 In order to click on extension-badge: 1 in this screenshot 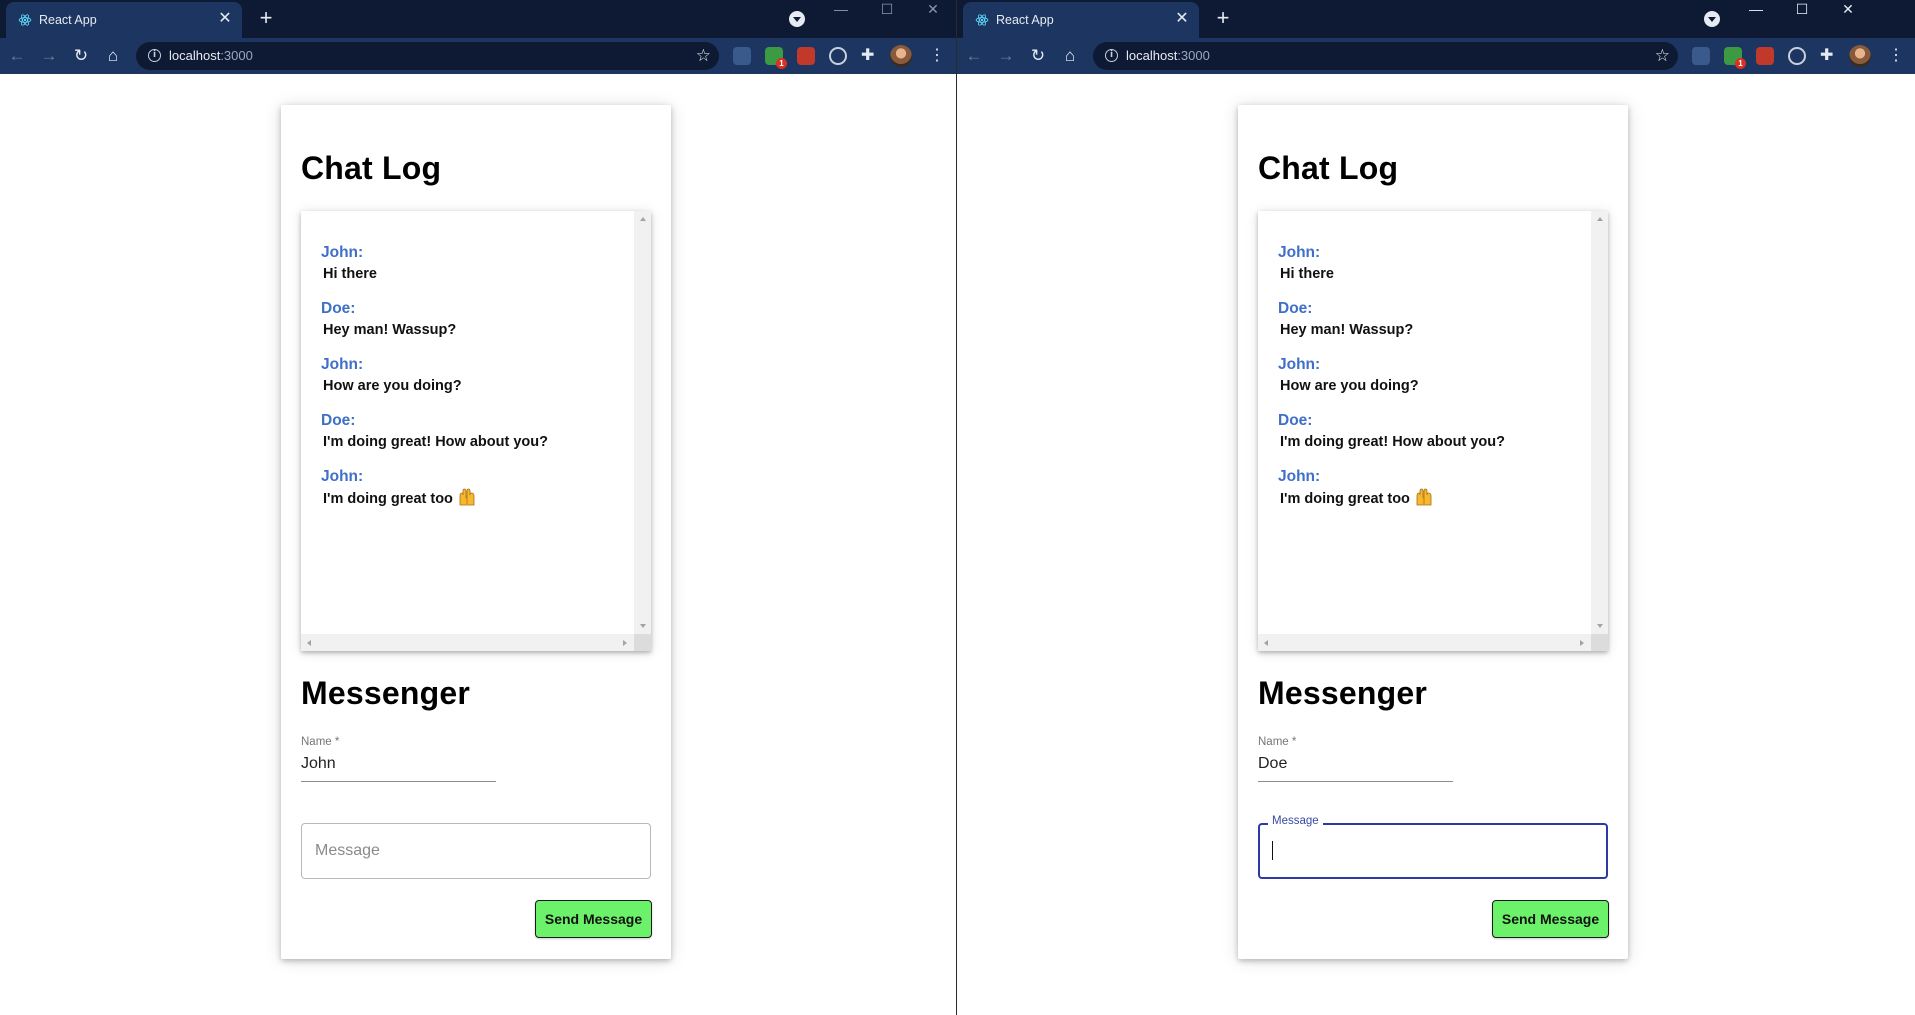, I will do `click(781, 63)`.